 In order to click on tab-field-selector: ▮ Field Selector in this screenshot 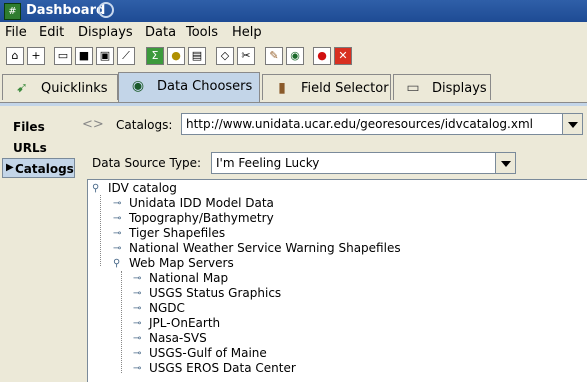, I will do `click(326, 87)`.